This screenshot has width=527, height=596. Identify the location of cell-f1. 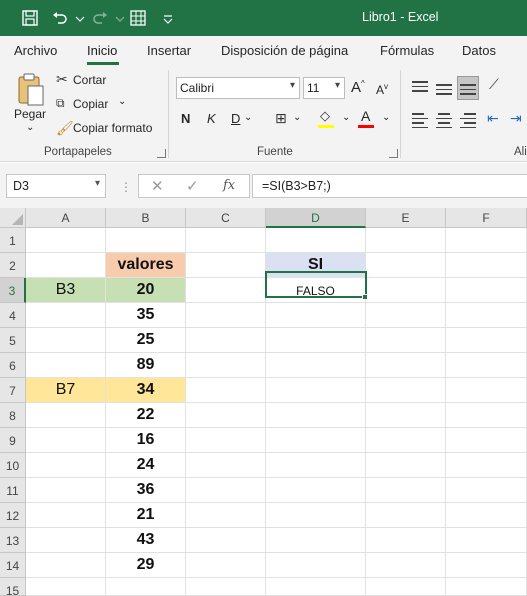
(486, 240).